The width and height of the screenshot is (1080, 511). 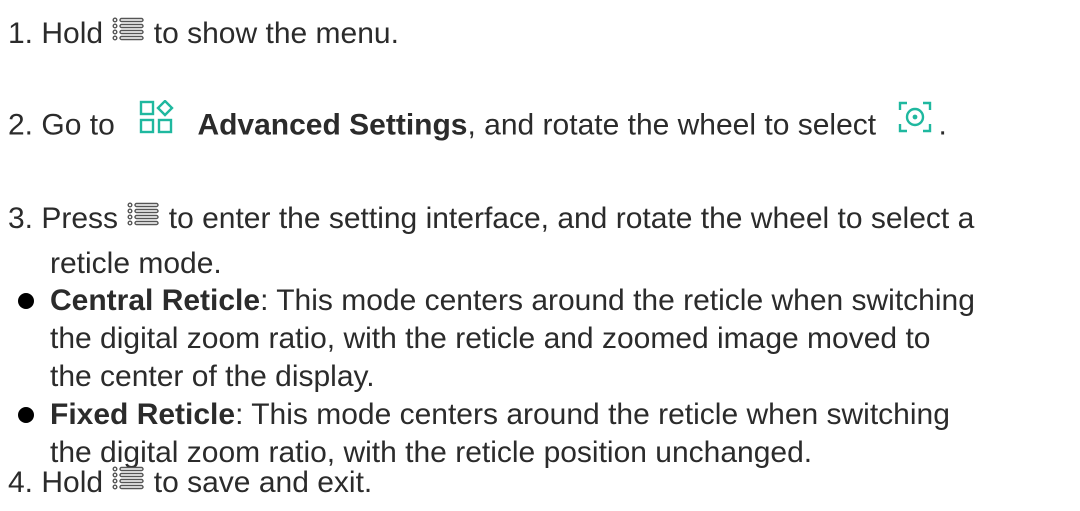 I want to click on step-number: 2., so click(x=21, y=125).